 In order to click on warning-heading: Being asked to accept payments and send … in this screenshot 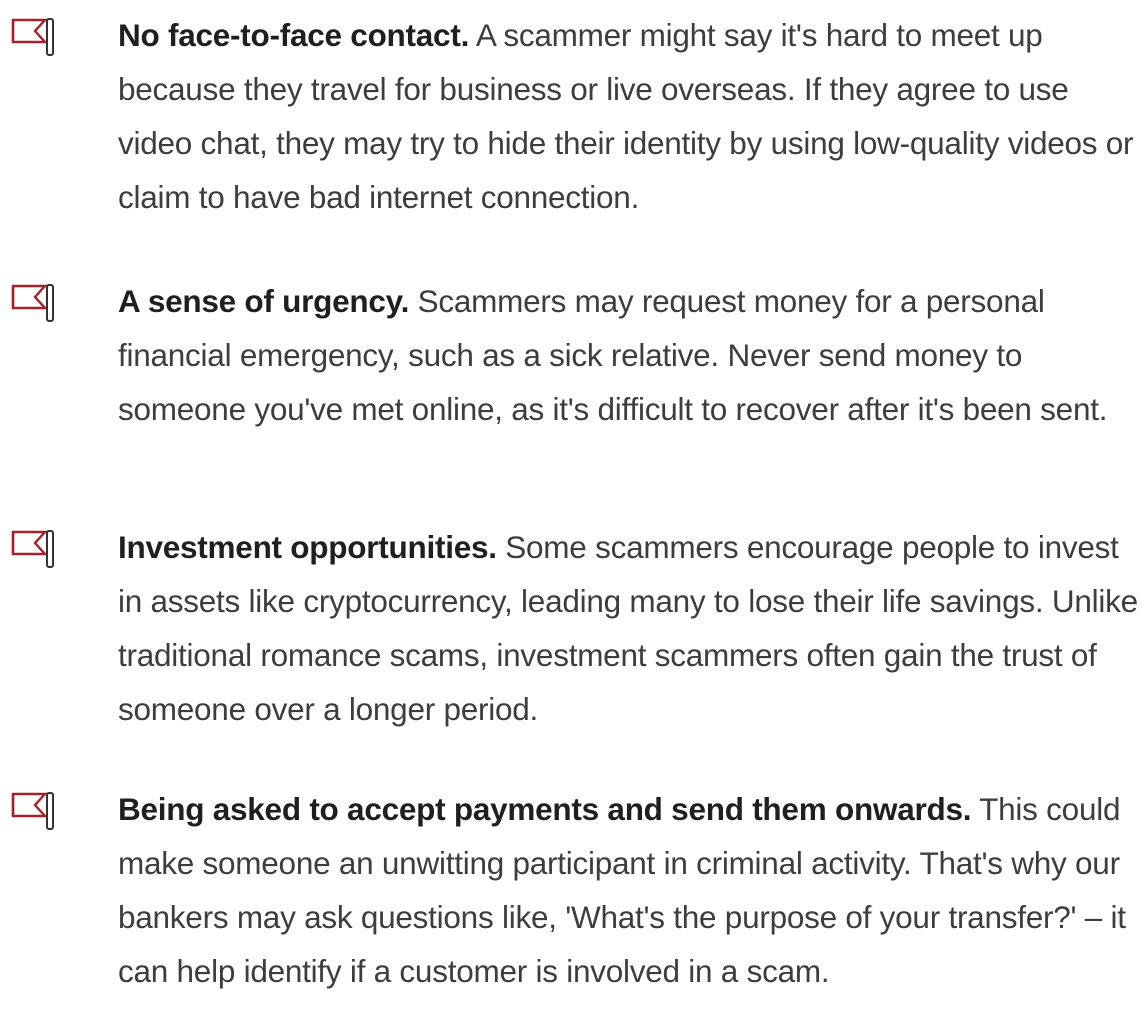, I will do `click(545, 809)`.